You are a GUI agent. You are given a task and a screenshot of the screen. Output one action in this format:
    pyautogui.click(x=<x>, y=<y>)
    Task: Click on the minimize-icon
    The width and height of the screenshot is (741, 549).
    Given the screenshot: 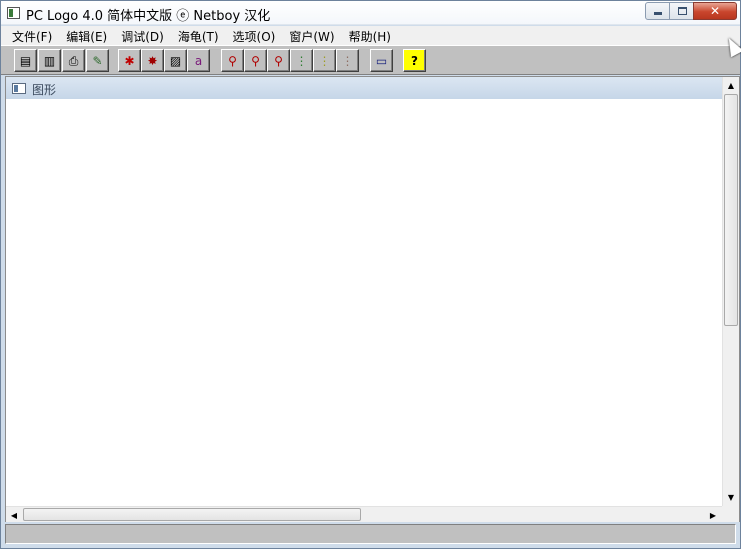 What is the action you would take?
    pyautogui.click(x=658, y=13)
    